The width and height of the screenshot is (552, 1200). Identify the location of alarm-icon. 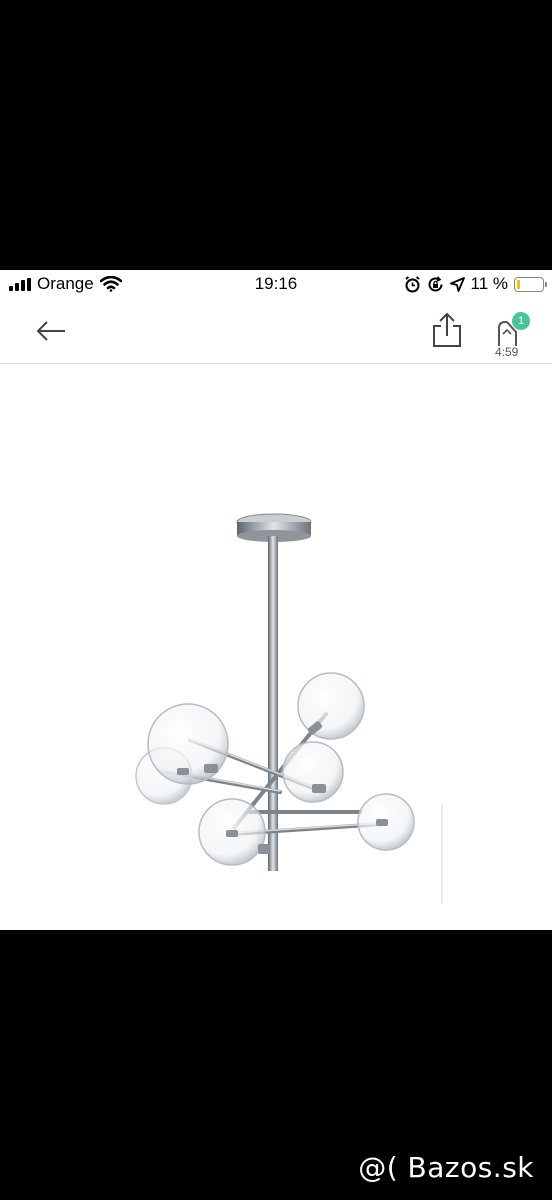
(412, 283).